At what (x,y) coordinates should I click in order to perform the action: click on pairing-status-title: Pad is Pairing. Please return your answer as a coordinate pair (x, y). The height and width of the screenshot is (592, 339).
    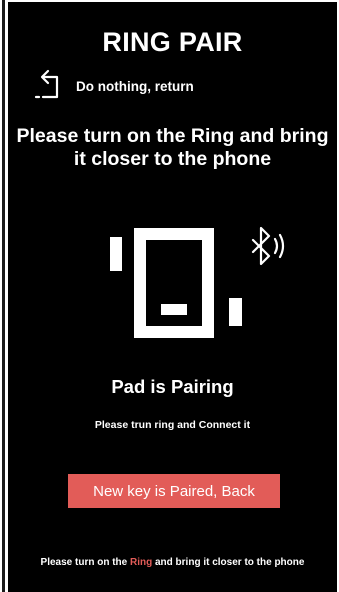
    Looking at the image, I should click on (172, 386).